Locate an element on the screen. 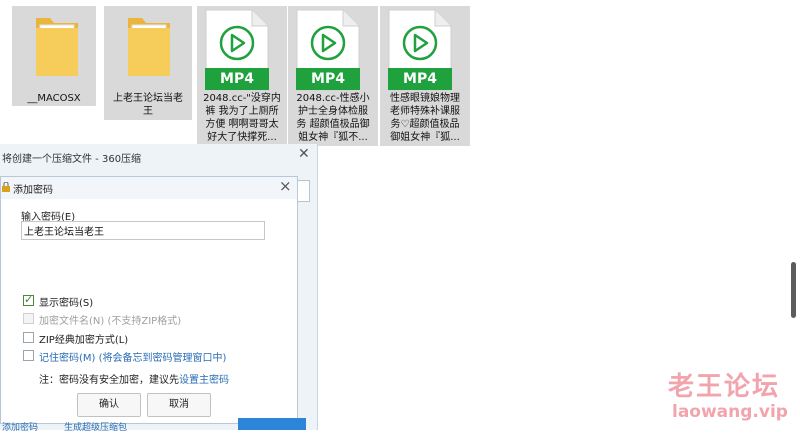 This screenshot has width=800, height=433. show-password-checkbox: ✓ is located at coordinates (28, 299).